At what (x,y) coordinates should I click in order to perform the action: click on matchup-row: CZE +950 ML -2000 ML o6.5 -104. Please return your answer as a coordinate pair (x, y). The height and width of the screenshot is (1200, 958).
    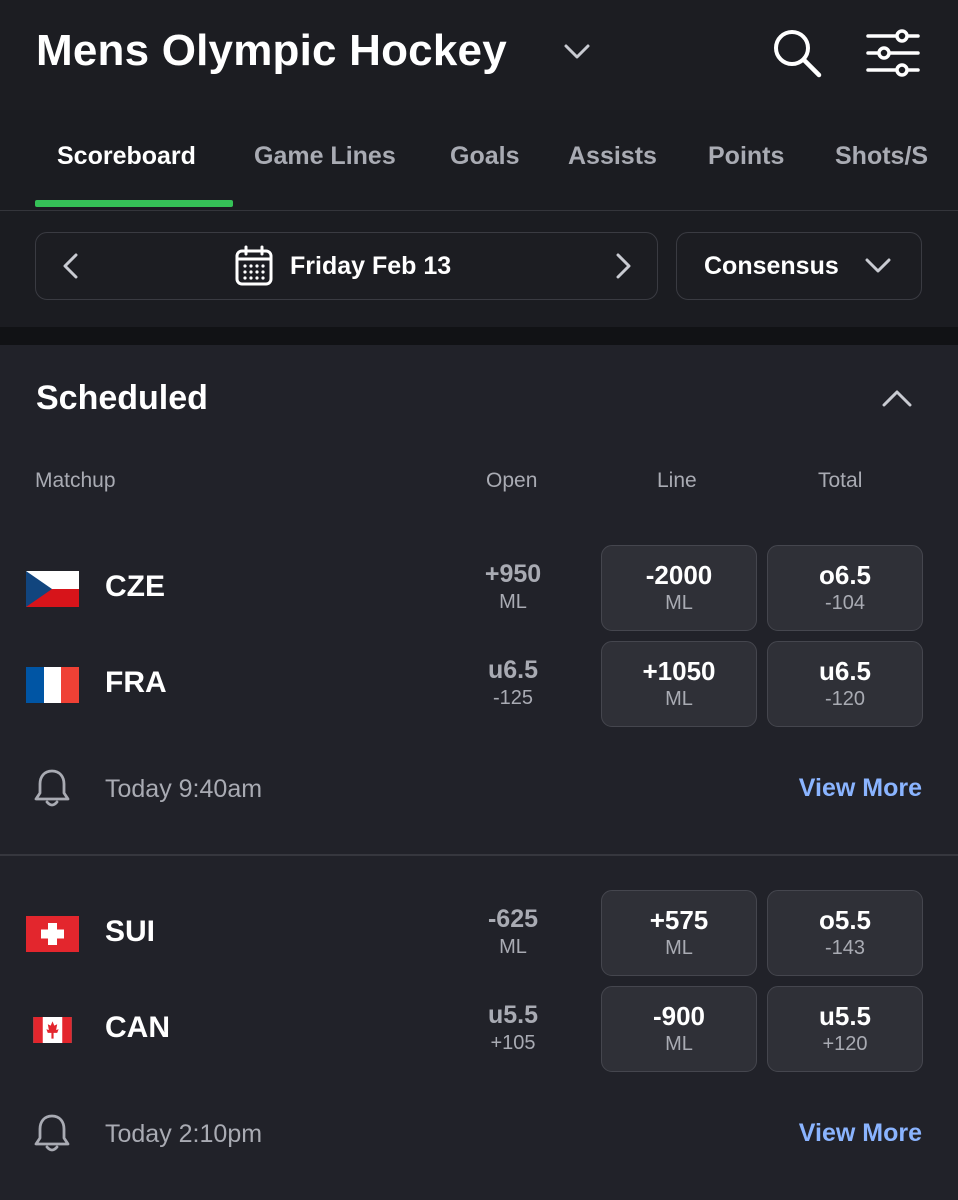
    Looking at the image, I should click on (479, 589).